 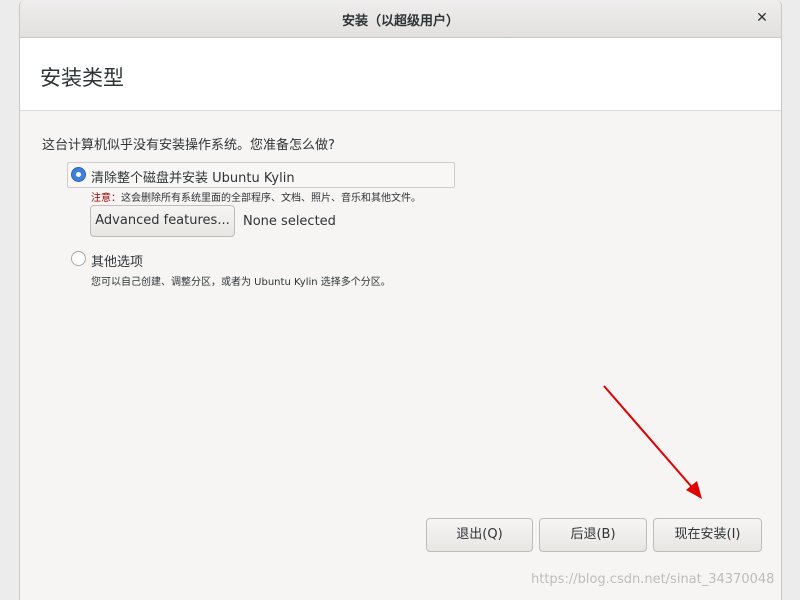 I want to click on note-text: 这会删除所有系统里面的全部程序、文档、照片、音乐和其他文件。, so click(x=271, y=198).